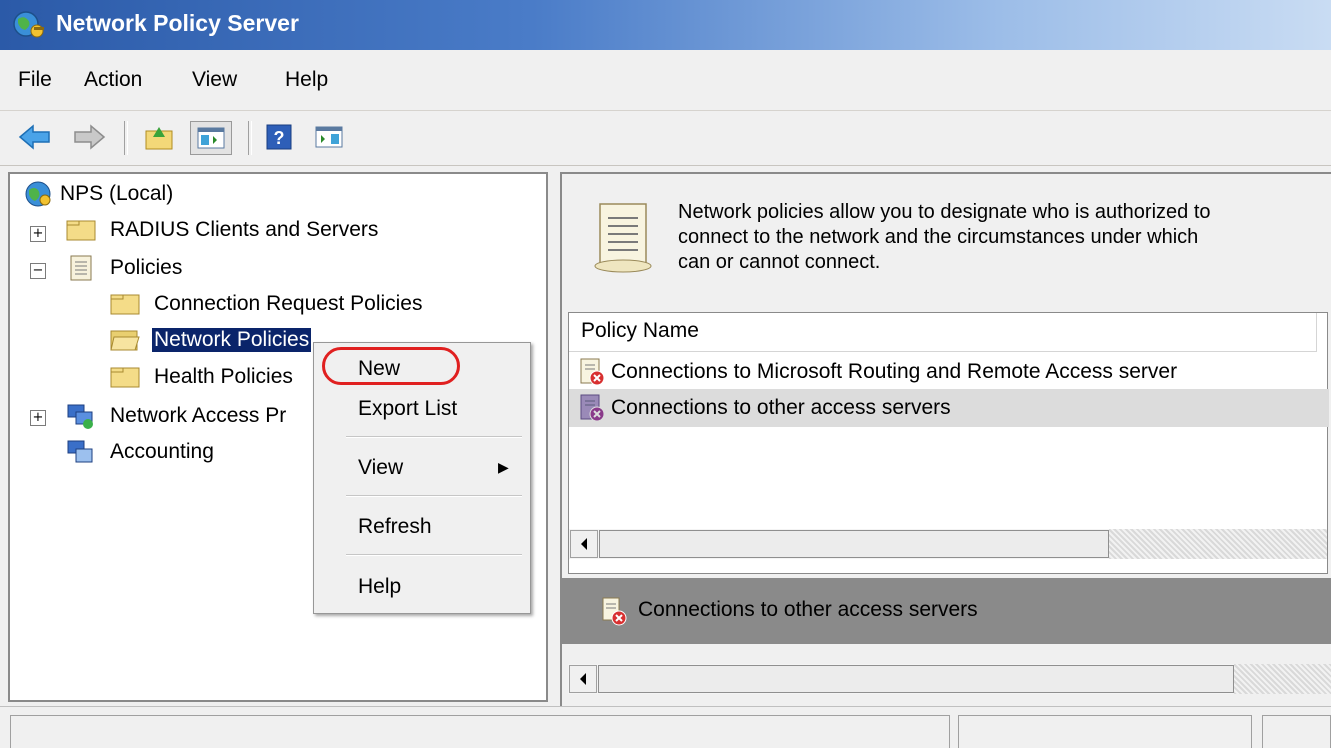 The image size is (1331, 748). Describe the element at coordinates (665, 139) in the screenshot. I see `toolbar: ?` at that location.